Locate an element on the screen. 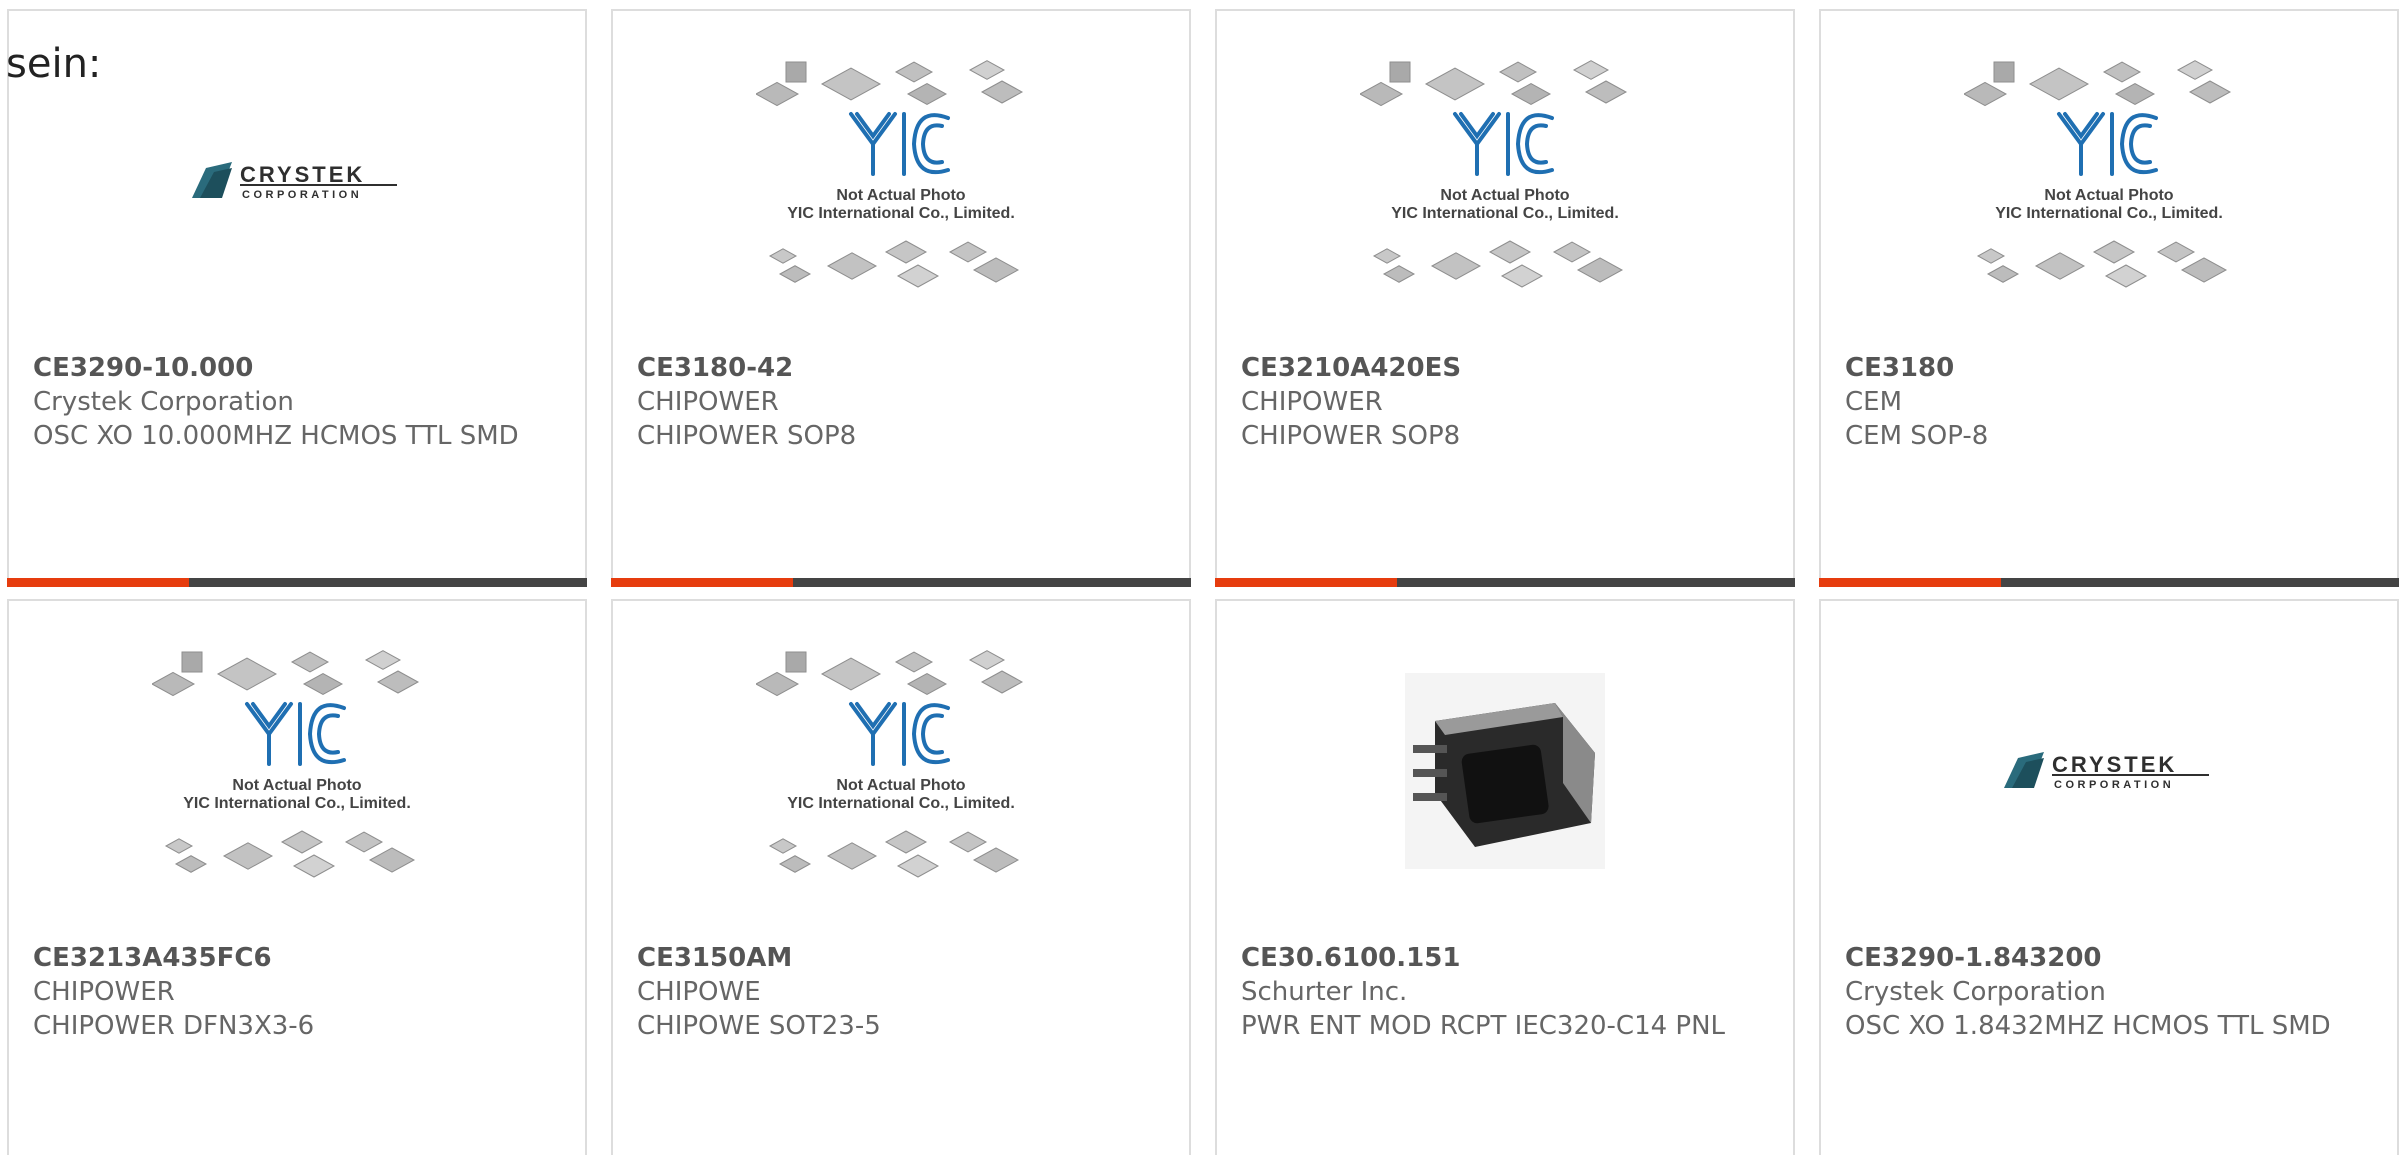 Image resolution: width=2400 pixels, height=1155 pixels. part-number-link: CE30.6100.151 is located at coordinates (1507, 958).